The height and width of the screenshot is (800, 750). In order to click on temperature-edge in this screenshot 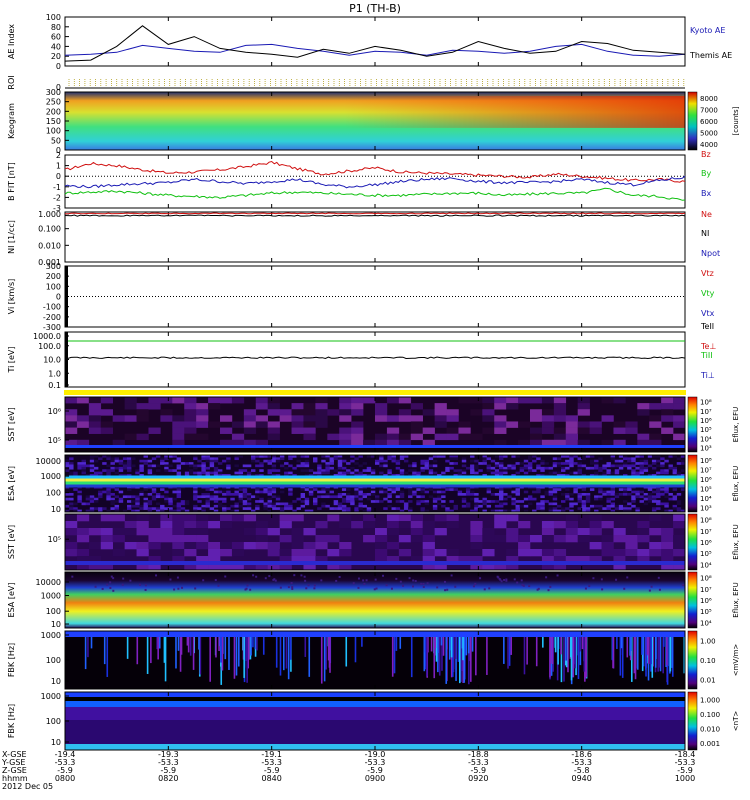, I will do `click(66, 359)`.